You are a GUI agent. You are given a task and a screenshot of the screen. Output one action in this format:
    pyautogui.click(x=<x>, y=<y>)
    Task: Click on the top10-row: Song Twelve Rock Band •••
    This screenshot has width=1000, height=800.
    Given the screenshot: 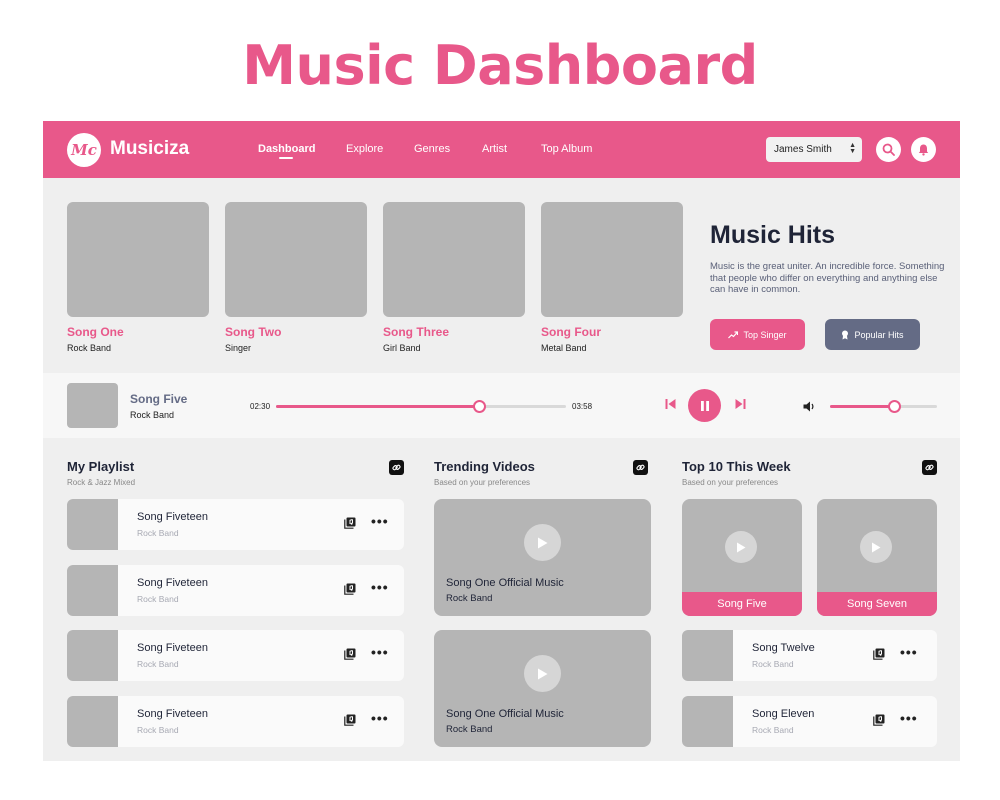 What is the action you would take?
    pyautogui.click(x=809, y=655)
    